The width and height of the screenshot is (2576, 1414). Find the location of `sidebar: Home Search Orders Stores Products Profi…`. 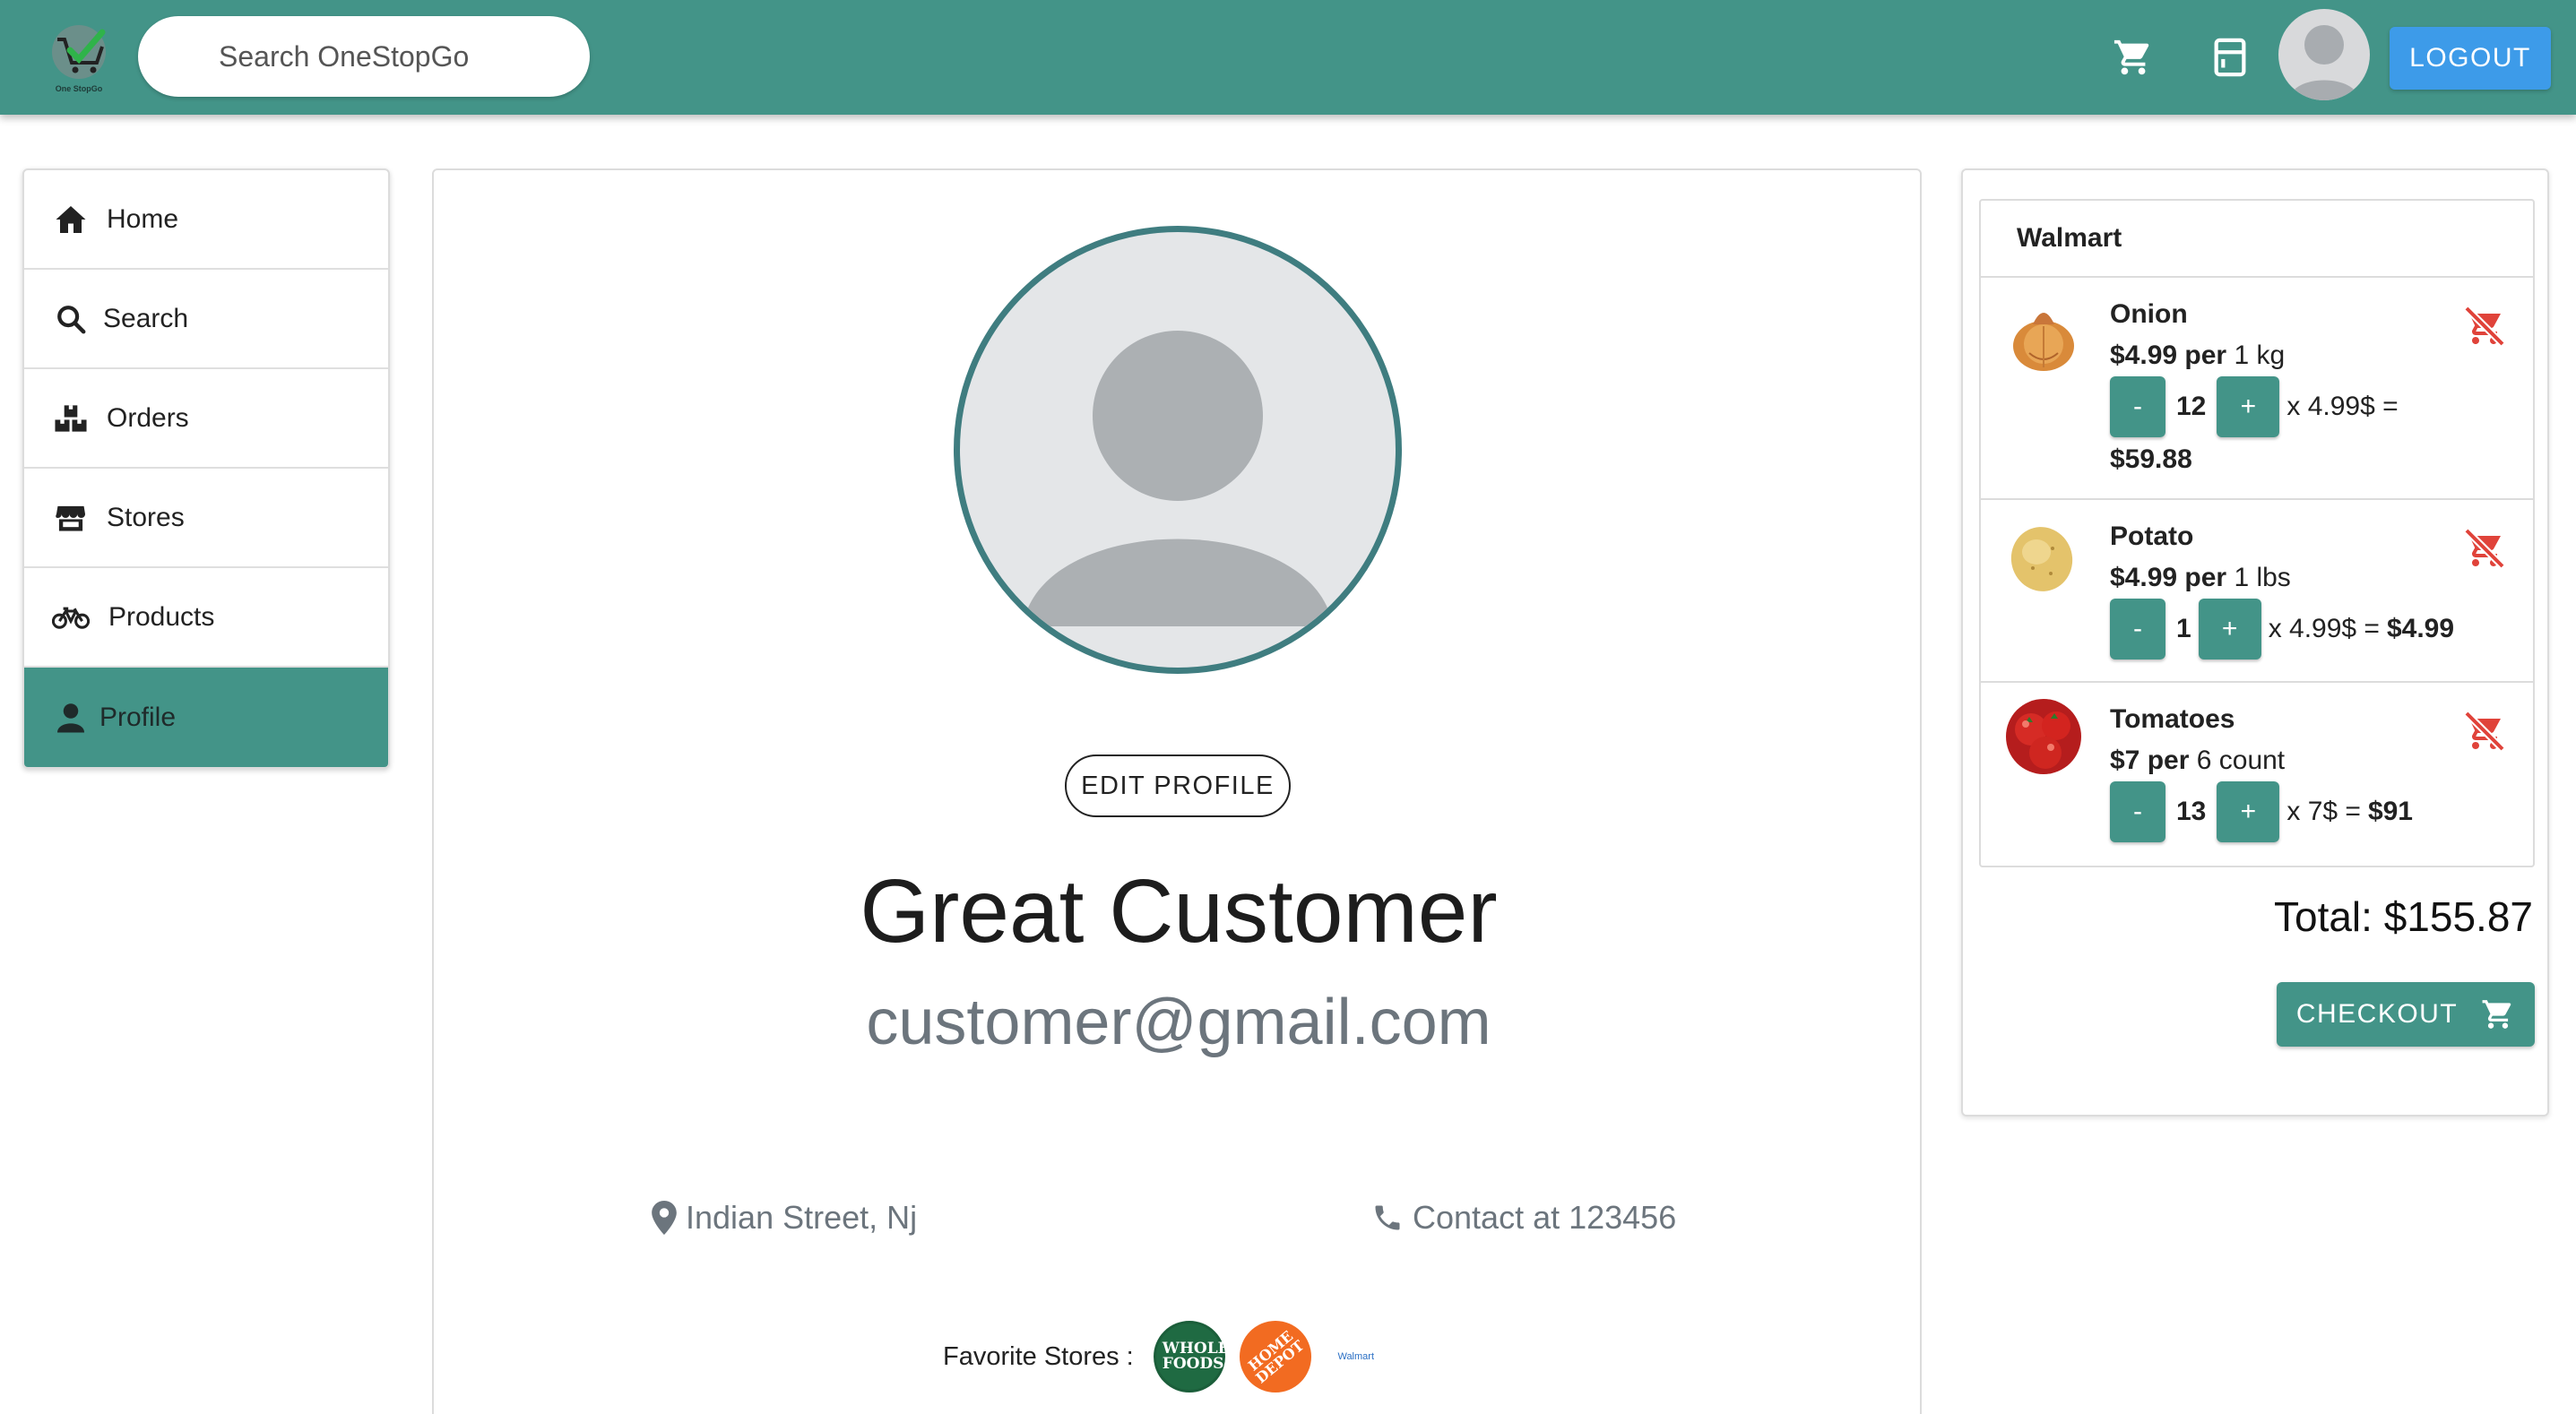

sidebar: Home Search Orders Stores Products Profi… is located at coordinates (206, 468).